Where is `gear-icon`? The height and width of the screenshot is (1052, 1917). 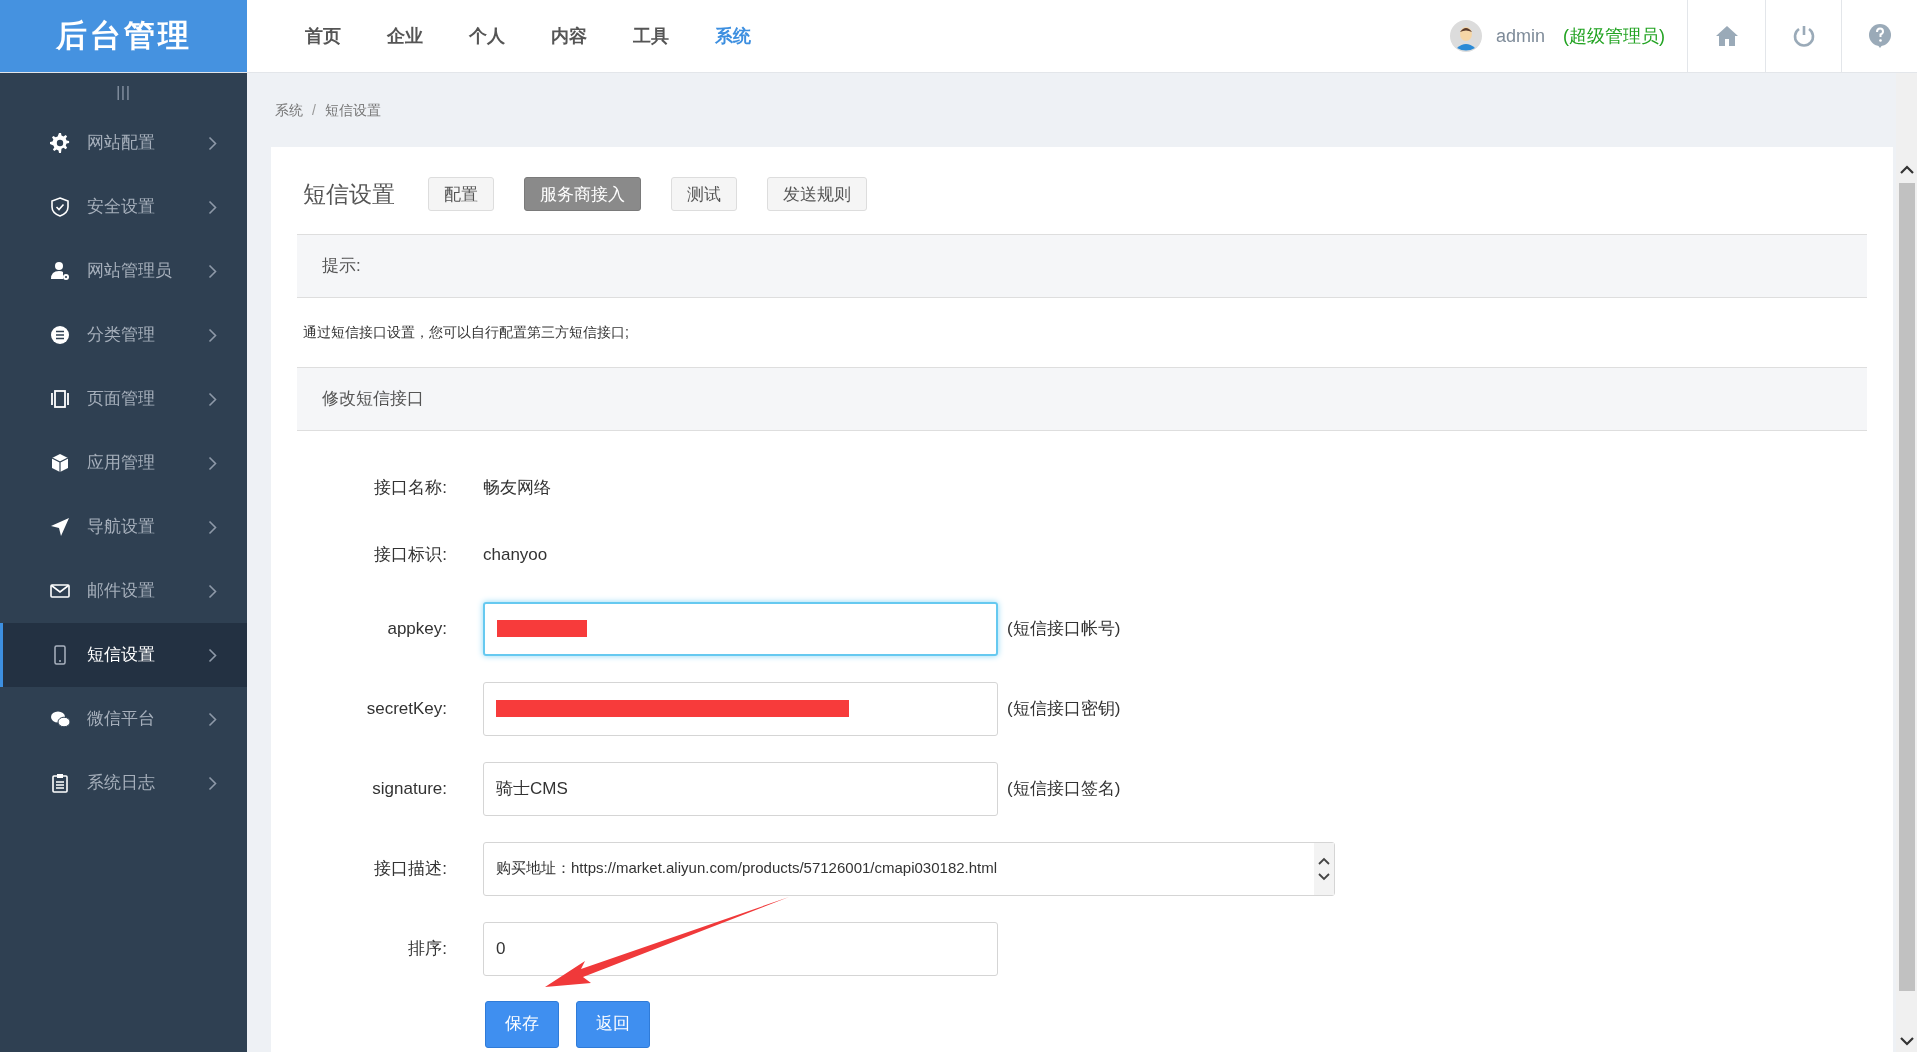 gear-icon is located at coordinates (60, 143).